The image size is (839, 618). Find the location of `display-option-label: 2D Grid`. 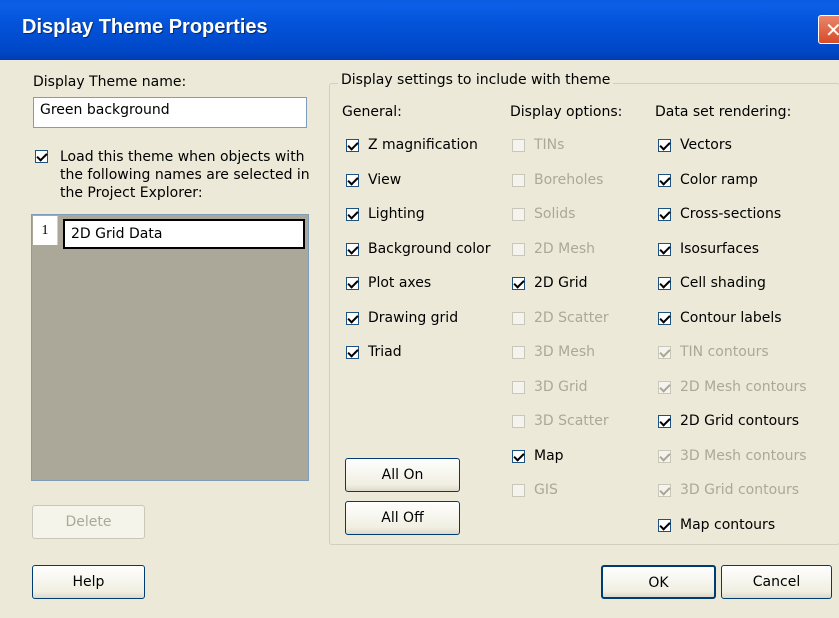

display-option-label: 2D Grid is located at coordinates (561, 283).